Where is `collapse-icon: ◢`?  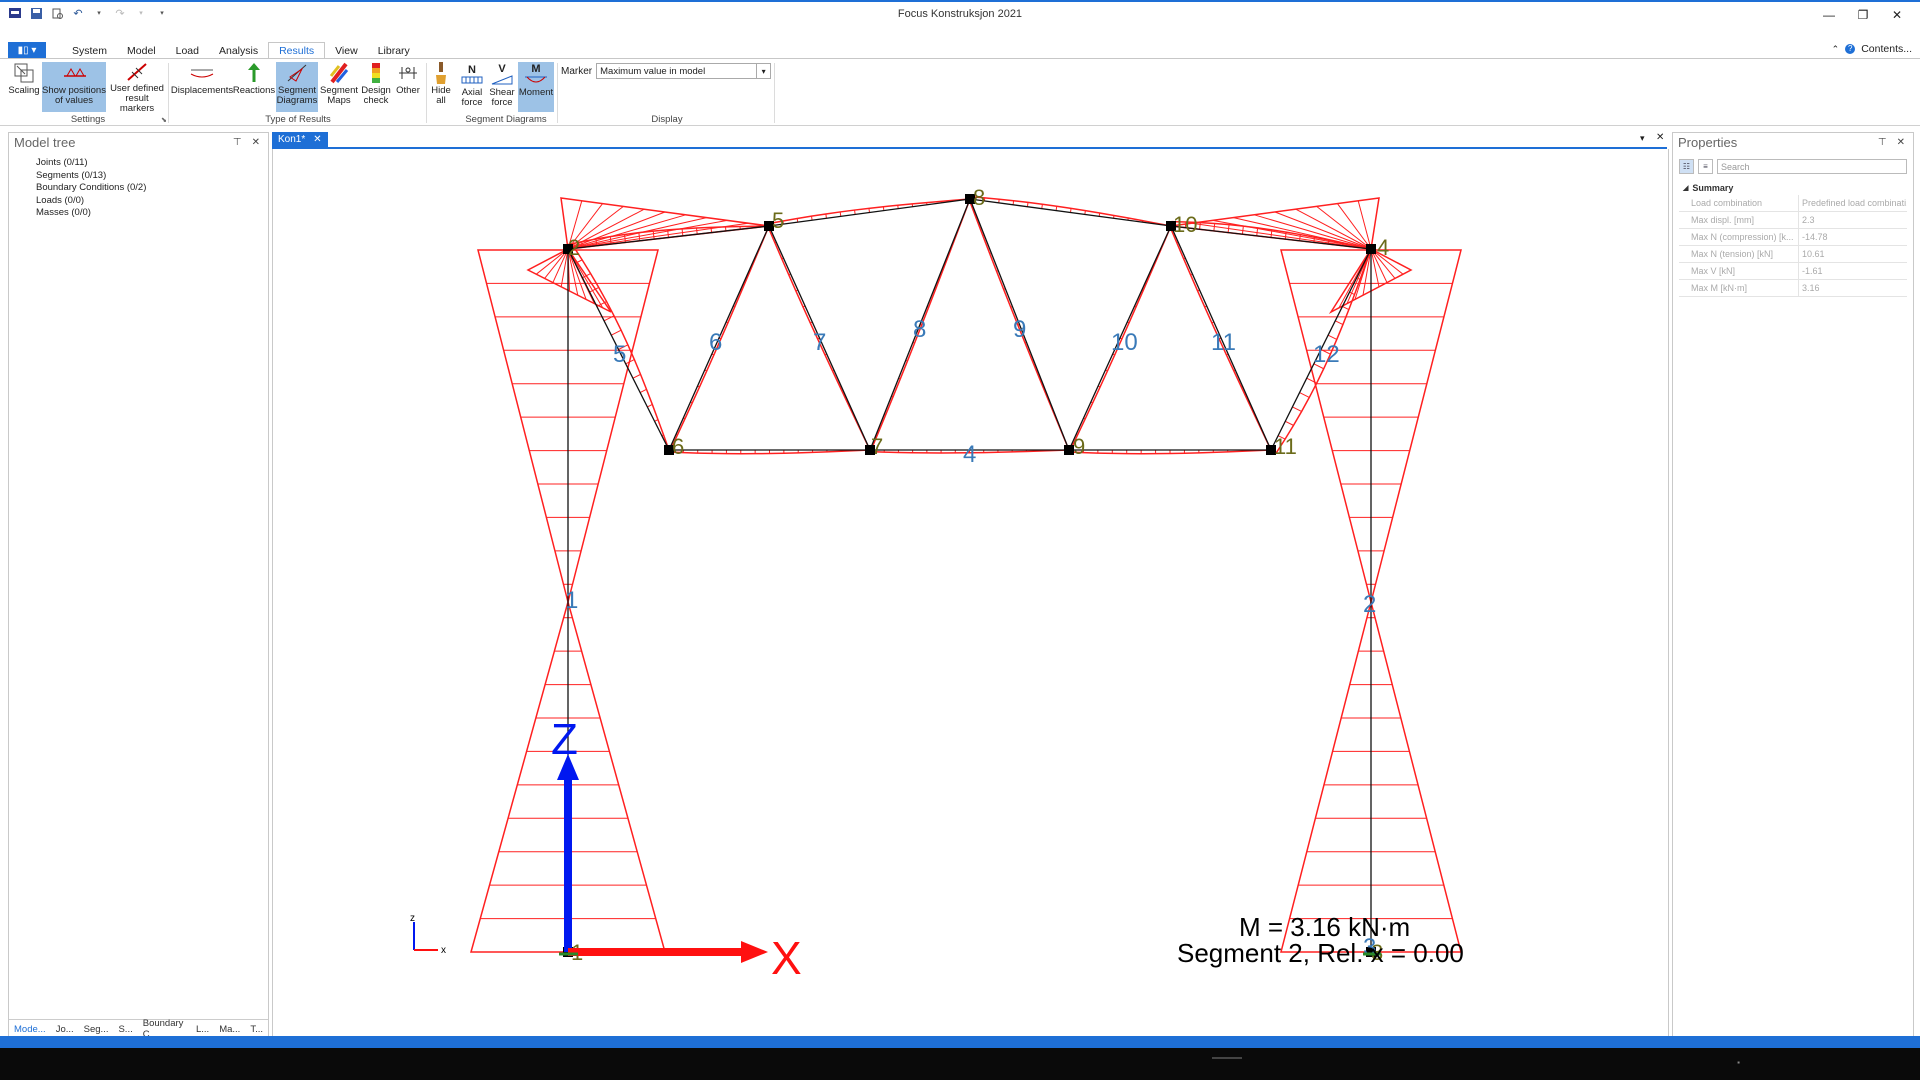 collapse-icon: ◢ is located at coordinates (1685, 188).